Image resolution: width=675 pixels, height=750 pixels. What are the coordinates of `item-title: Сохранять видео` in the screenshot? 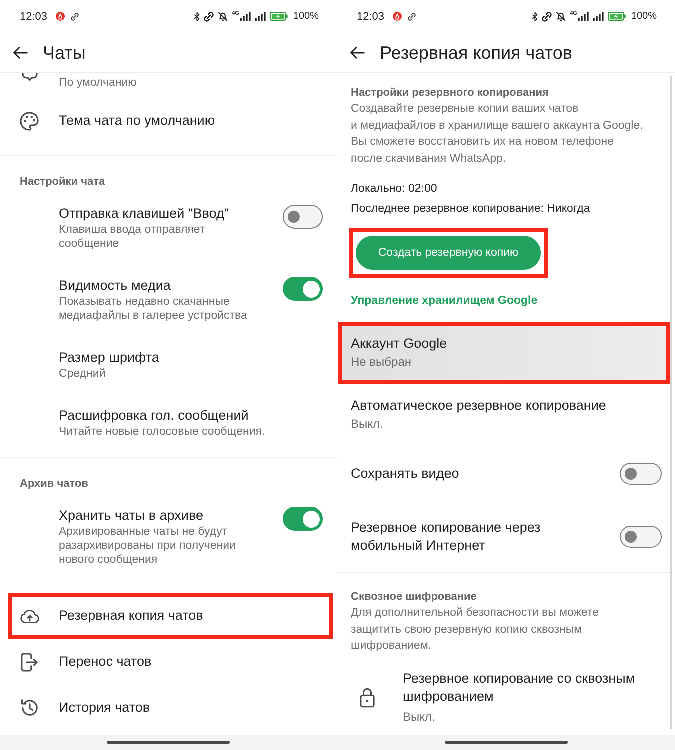 It's located at (405, 474).